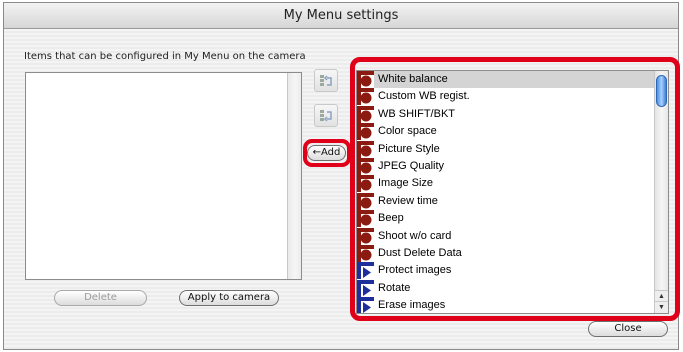 The height and width of the screenshot is (352, 683). Describe the element at coordinates (294, 176) in the screenshot. I see `my-menu-list-scrollbar` at that location.